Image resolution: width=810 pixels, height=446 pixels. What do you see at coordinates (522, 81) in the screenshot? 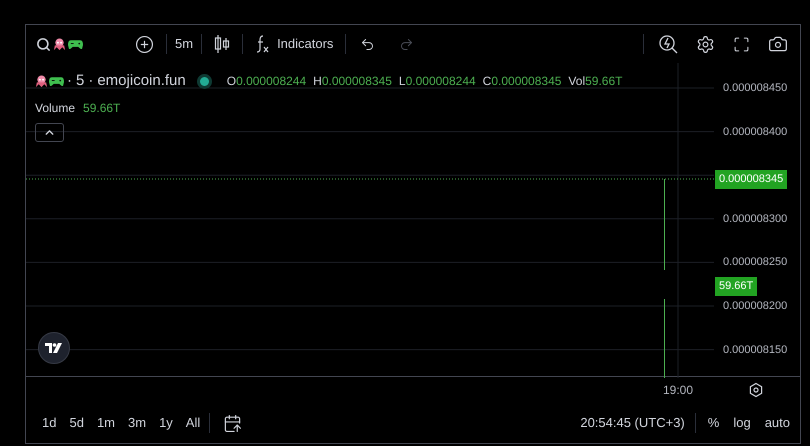
I see `ohlc-value: C0.000008345` at bounding box center [522, 81].